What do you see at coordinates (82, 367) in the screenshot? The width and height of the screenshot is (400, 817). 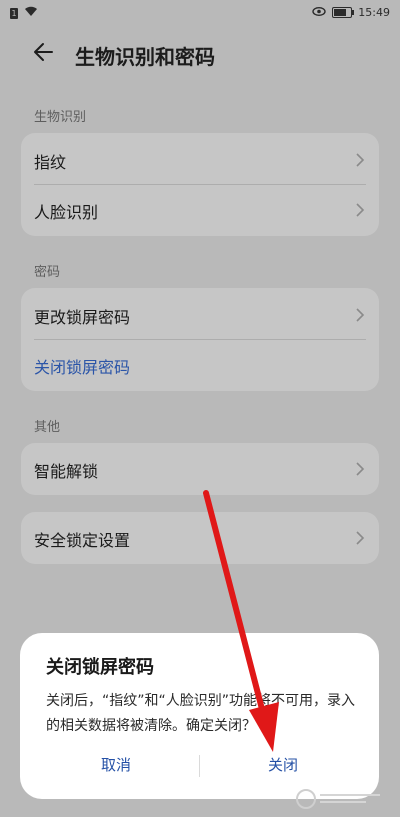 I see `row-label: 关闭锁屏密码` at bounding box center [82, 367].